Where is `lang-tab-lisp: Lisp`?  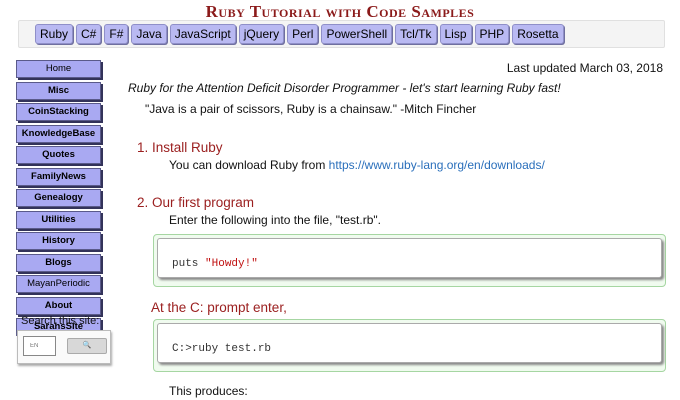
lang-tab-lisp: Lisp is located at coordinates (455, 34).